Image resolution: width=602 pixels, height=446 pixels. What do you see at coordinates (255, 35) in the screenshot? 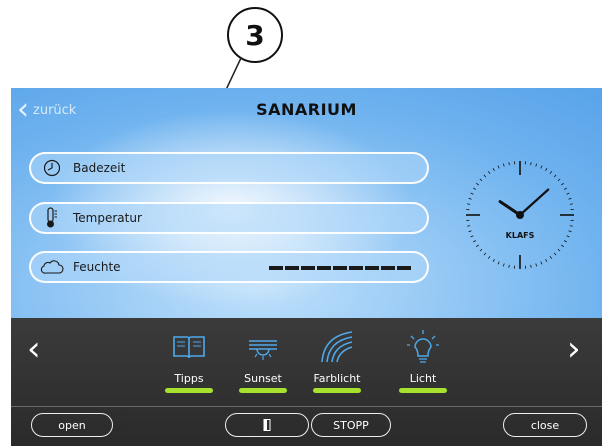
I see `callout-number-3: 3` at bounding box center [255, 35].